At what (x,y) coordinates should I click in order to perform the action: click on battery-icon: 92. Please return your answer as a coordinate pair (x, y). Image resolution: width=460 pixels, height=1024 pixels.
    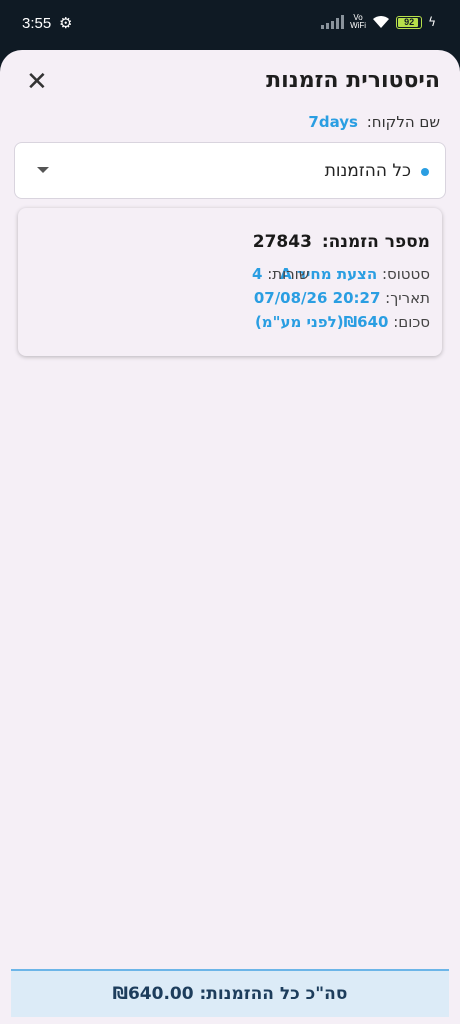
    Looking at the image, I should click on (409, 22).